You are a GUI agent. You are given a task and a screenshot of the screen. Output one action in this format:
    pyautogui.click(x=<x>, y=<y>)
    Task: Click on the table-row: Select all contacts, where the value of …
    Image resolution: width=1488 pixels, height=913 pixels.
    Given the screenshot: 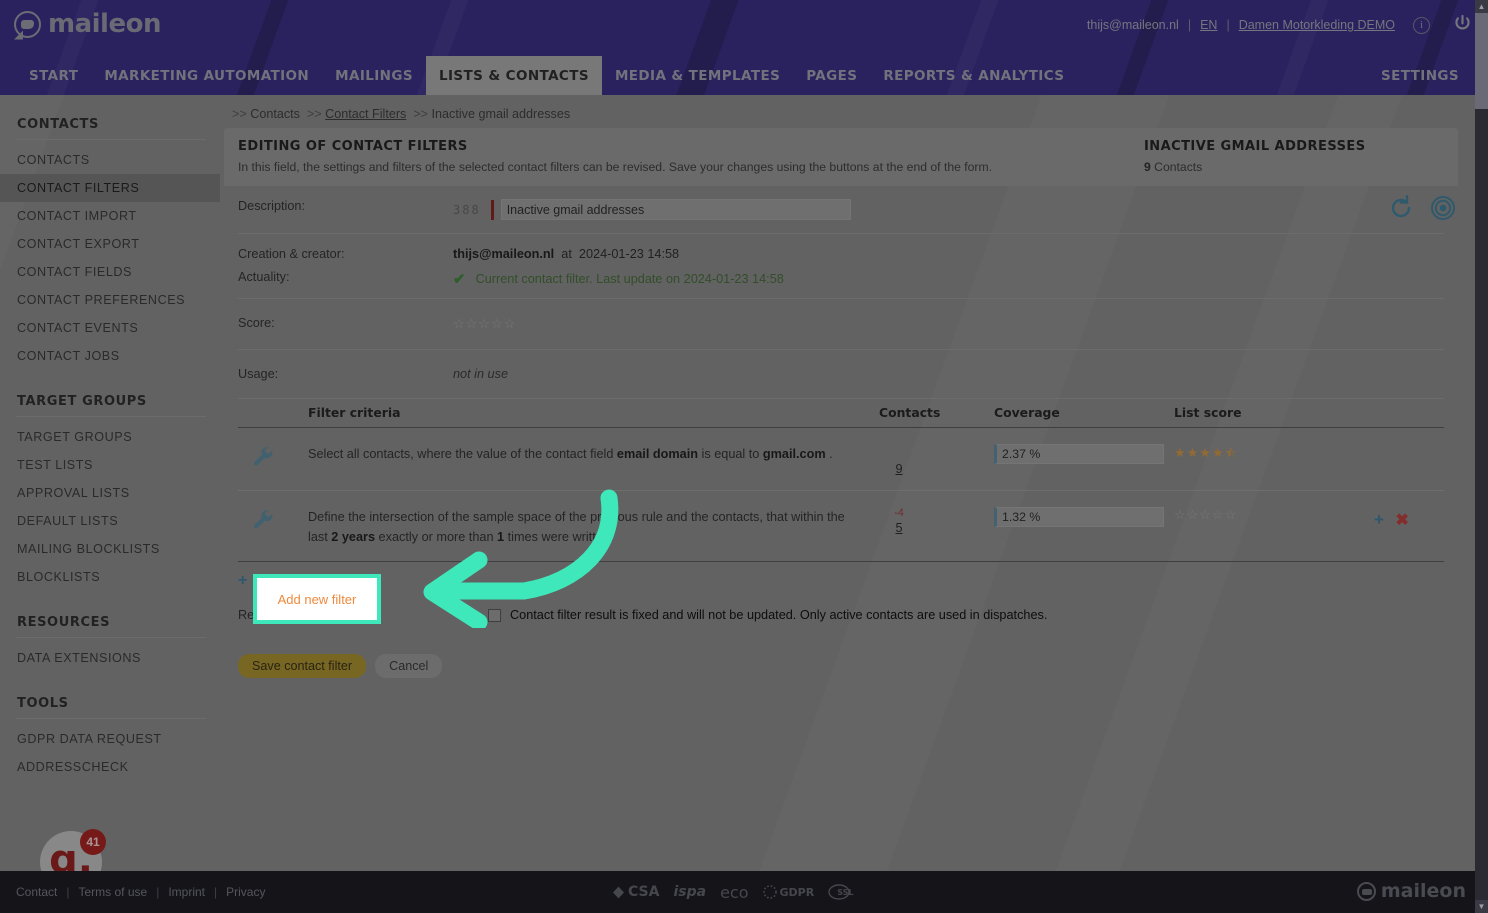 What is the action you would take?
    pyautogui.click(x=841, y=459)
    